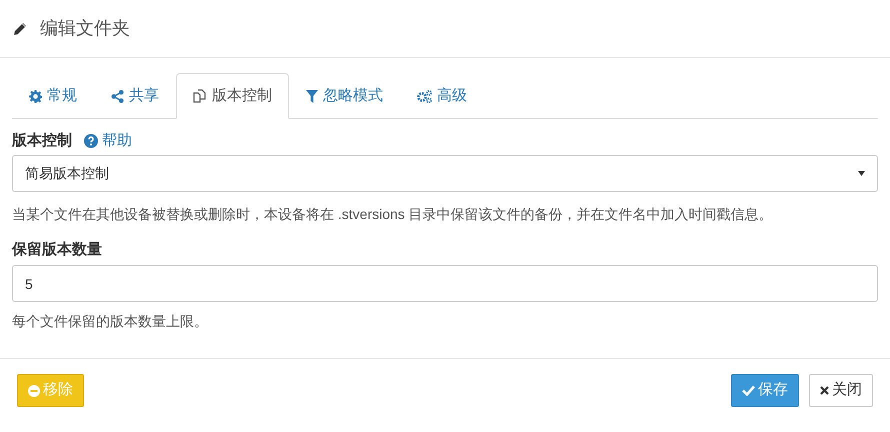  What do you see at coordinates (841, 390) in the screenshot?
I see `close-button: 关闭` at bounding box center [841, 390].